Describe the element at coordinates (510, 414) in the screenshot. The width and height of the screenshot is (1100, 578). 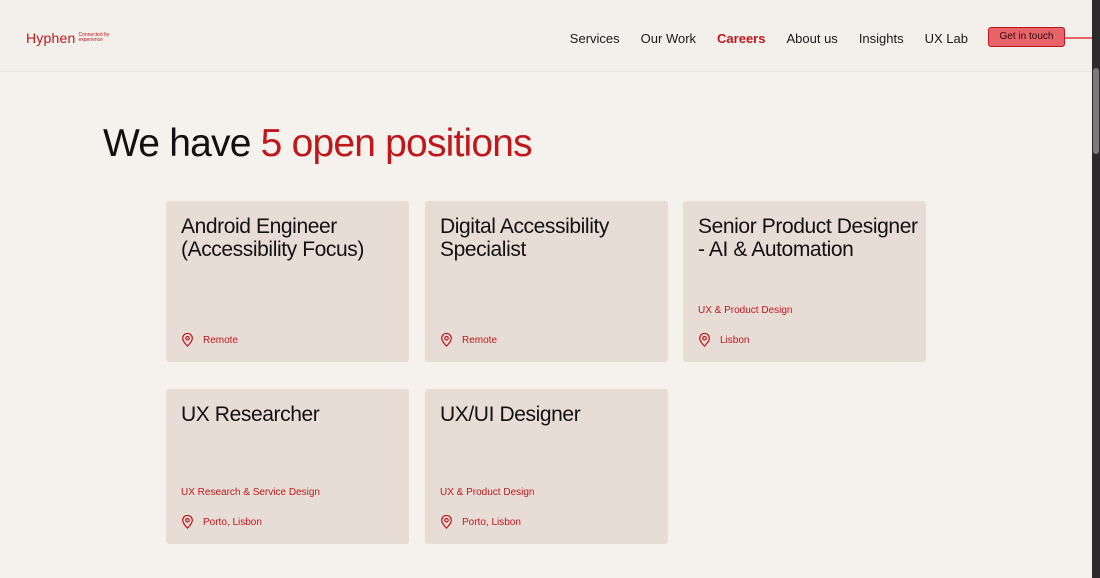
I see `job-title: UX/UI Designer` at that location.